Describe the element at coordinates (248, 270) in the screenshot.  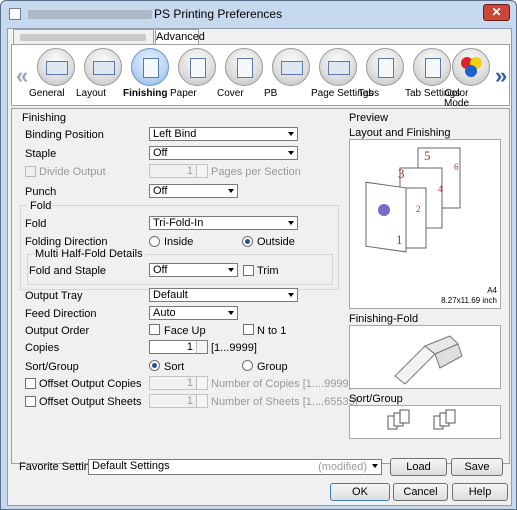
I see `trim-checkbox` at that location.